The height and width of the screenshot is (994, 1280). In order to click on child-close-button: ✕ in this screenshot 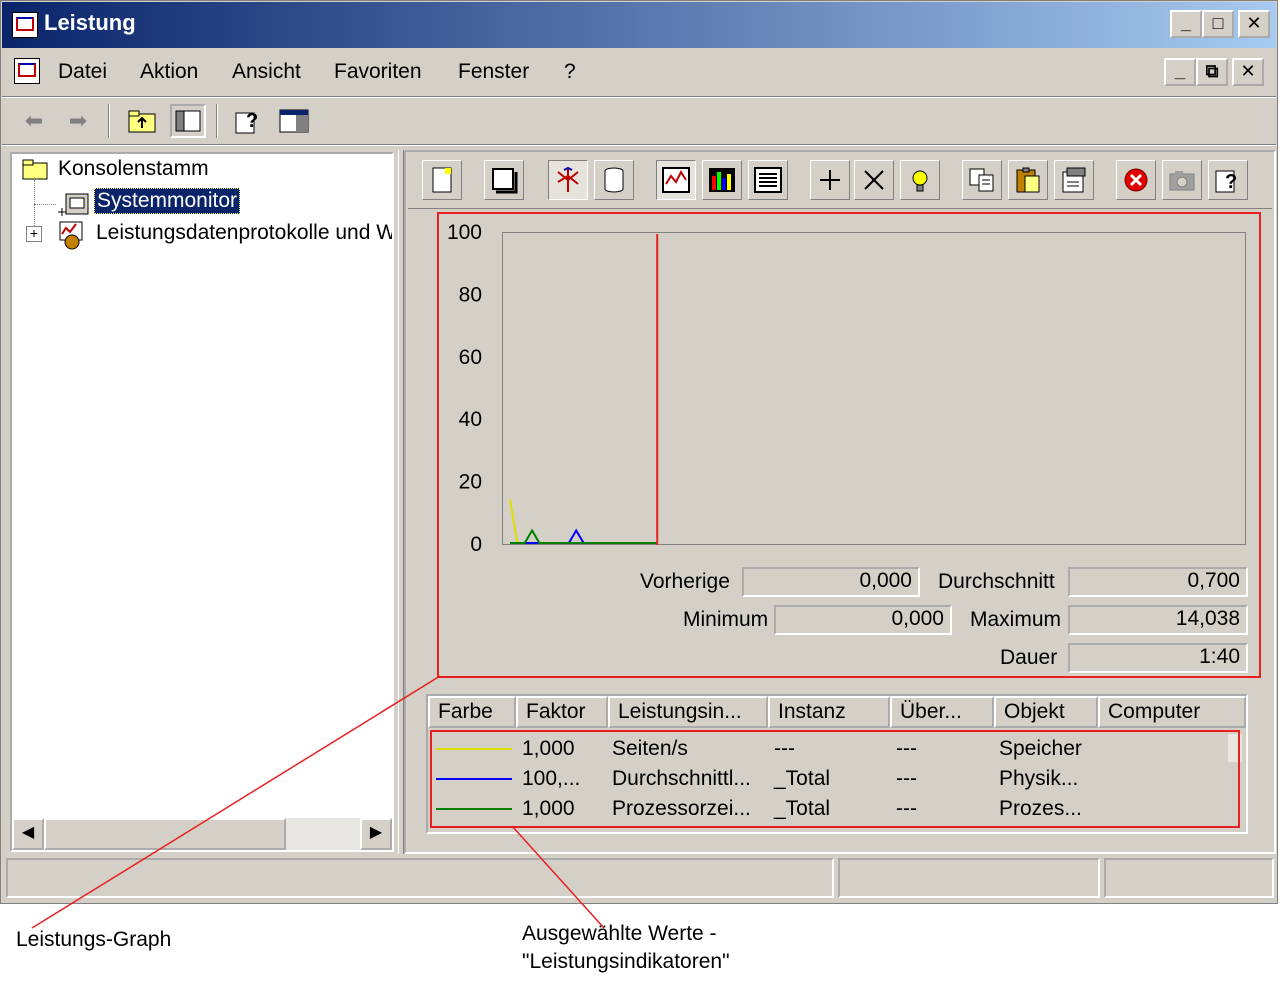, I will do `click(1248, 72)`.